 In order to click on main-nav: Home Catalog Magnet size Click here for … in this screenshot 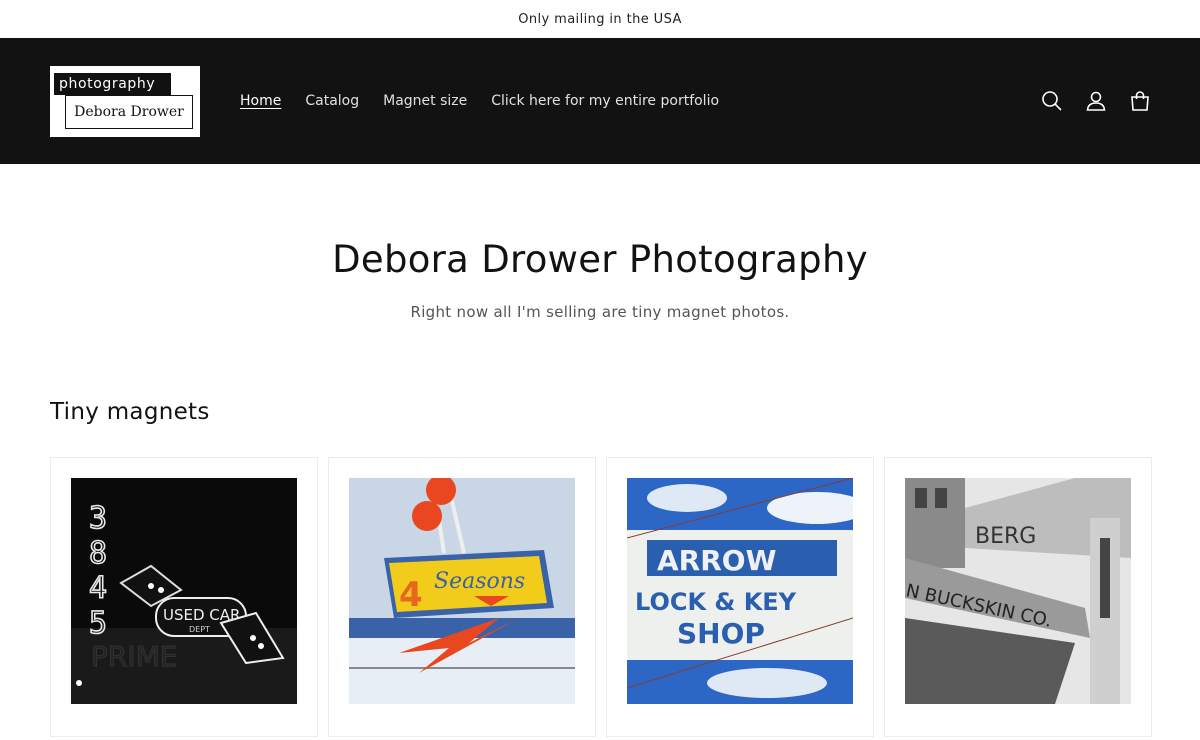, I will do `click(479, 101)`.